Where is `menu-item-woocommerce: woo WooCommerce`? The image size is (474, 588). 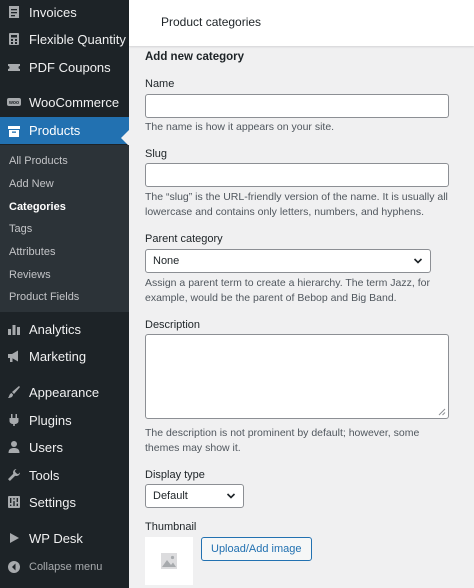
menu-item-woocommerce: woo WooCommerce is located at coordinates (64, 102).